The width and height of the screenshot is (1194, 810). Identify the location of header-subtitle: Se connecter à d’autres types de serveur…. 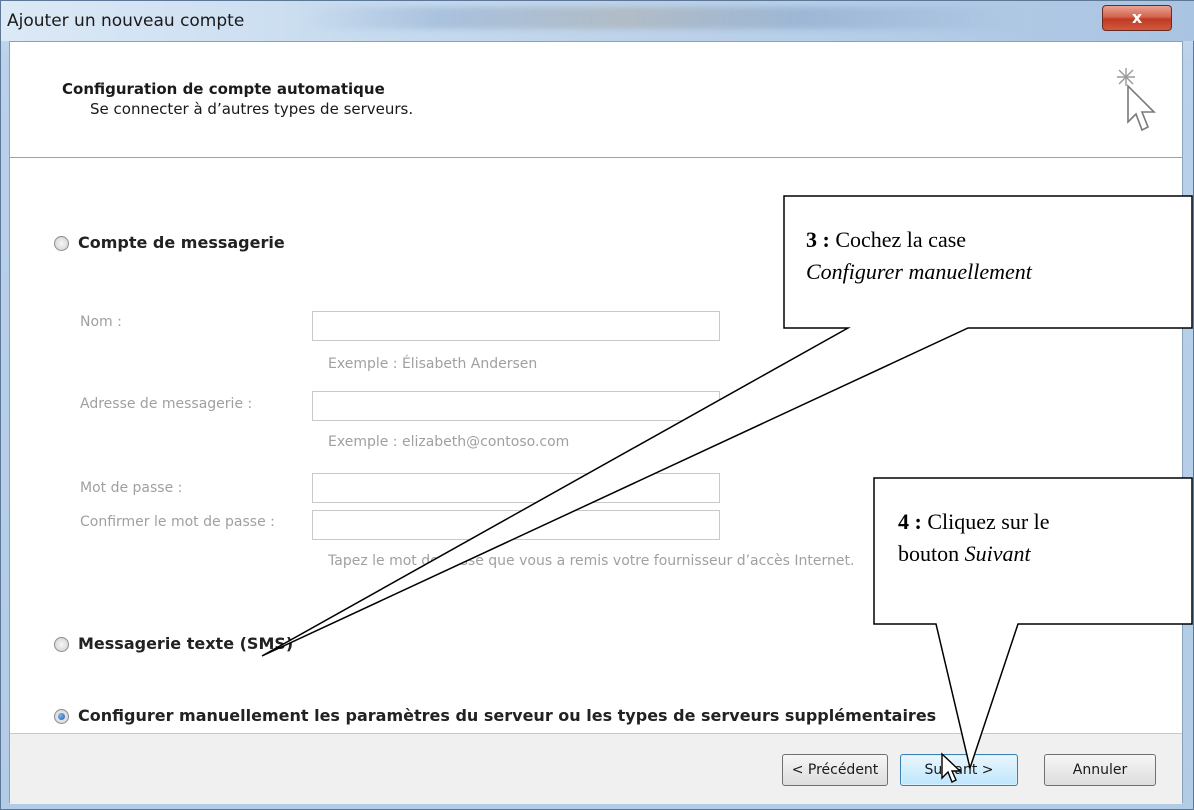
(252, 109).